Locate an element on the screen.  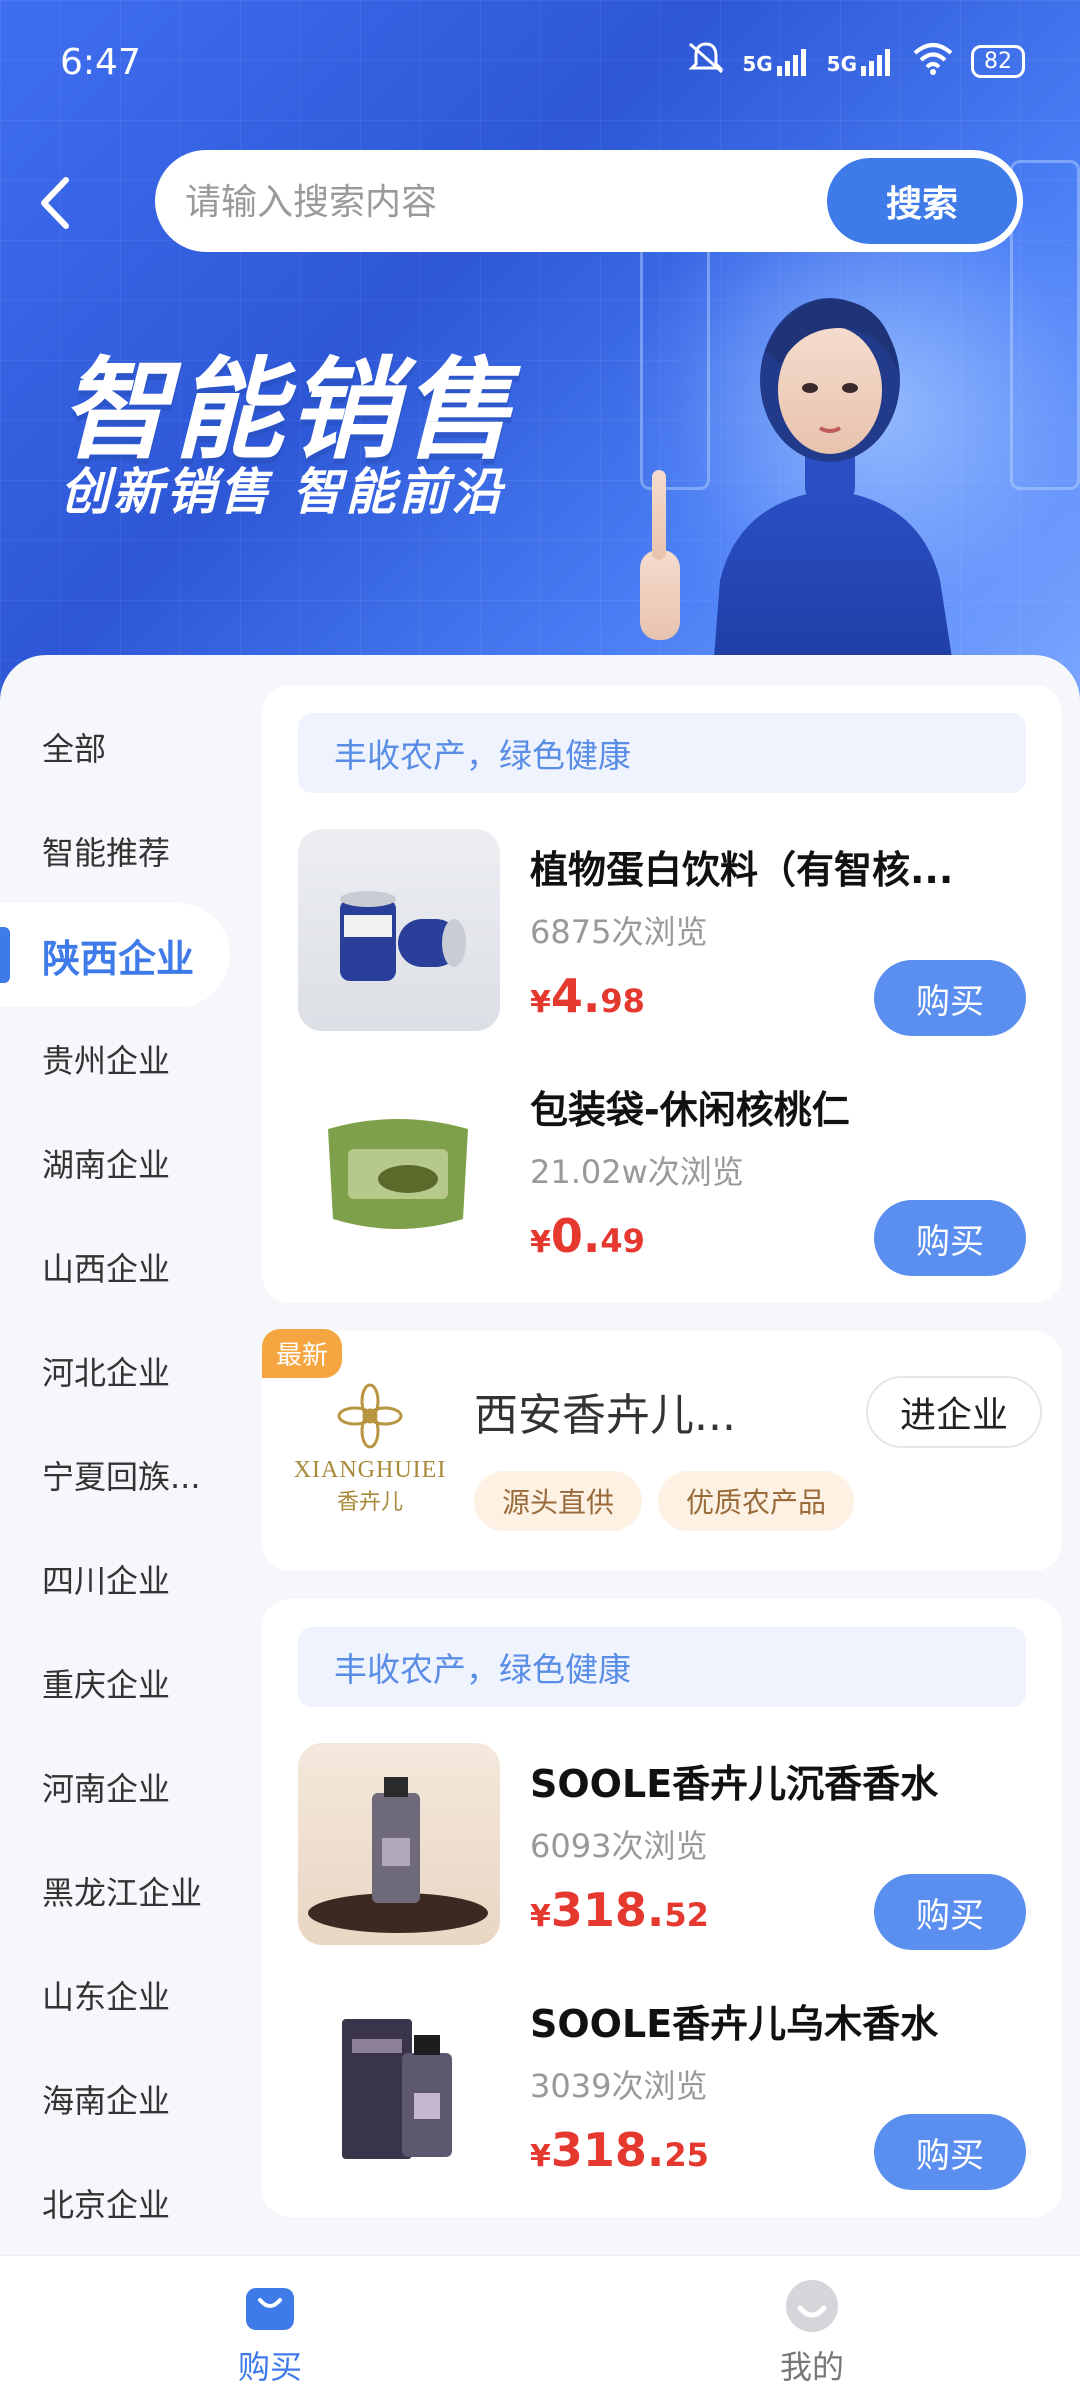
mute-icon is located at coordinates (706, 61).